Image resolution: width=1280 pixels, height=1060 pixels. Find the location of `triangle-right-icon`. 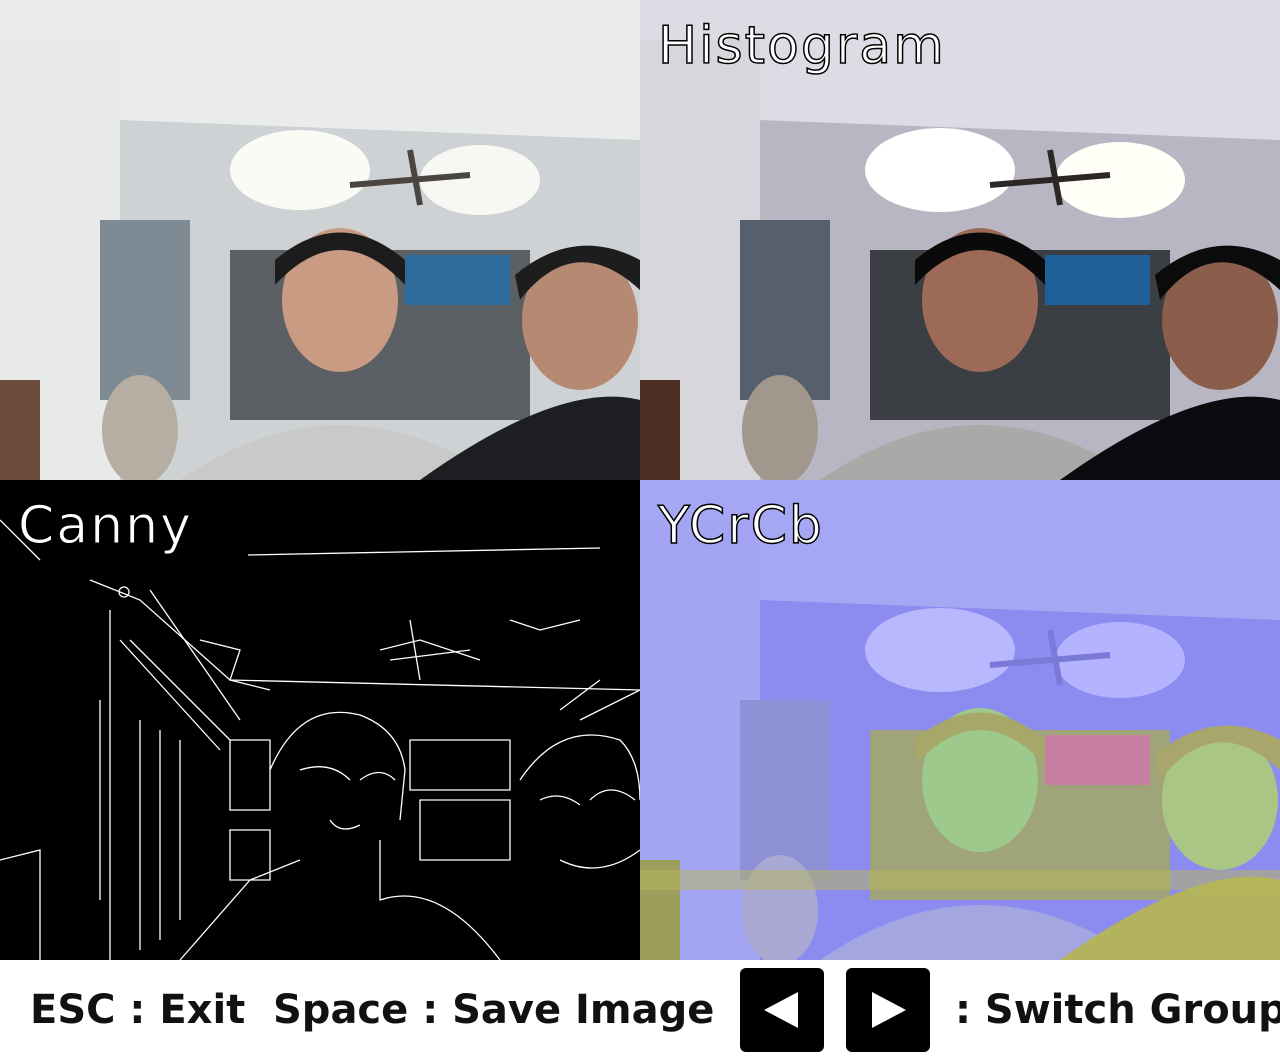

triangle-right-icon is located at coordinates (889, 1010).